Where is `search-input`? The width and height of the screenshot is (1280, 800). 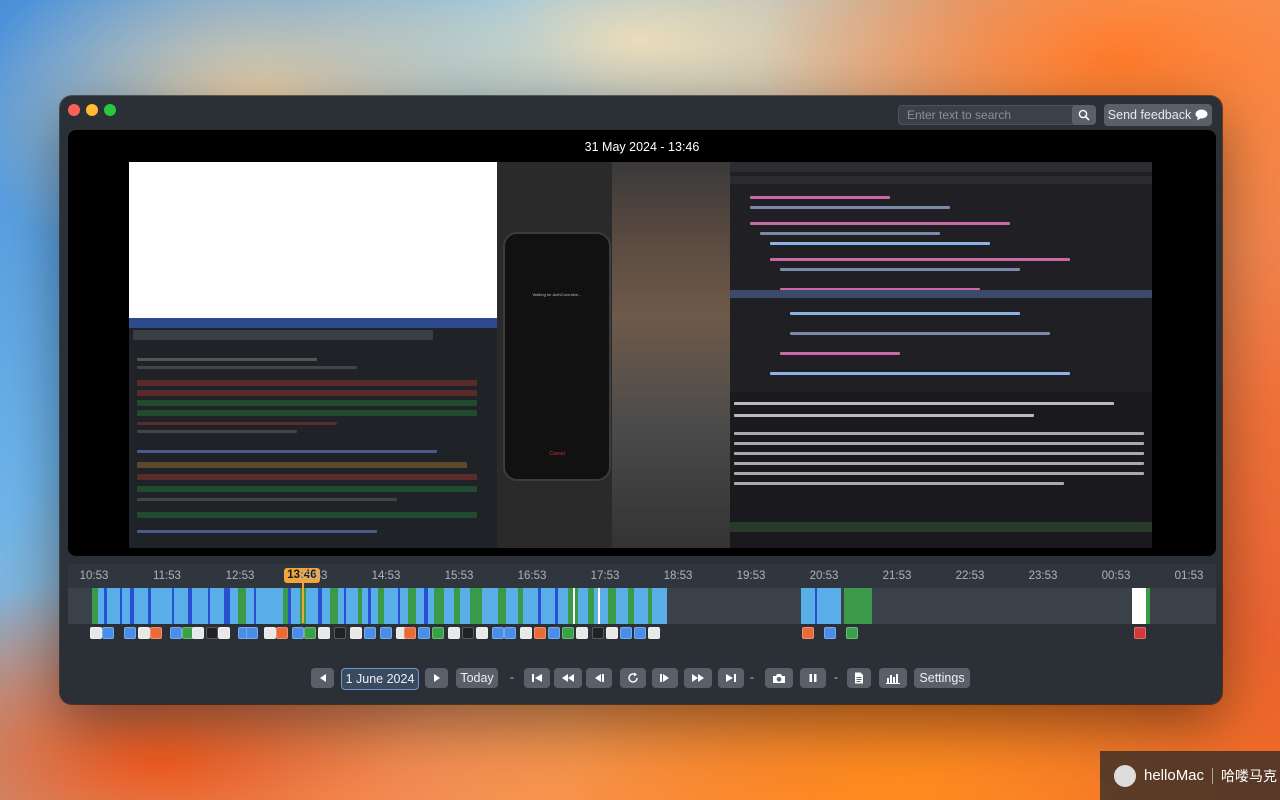
search-input is located at coordinates (989, 115).